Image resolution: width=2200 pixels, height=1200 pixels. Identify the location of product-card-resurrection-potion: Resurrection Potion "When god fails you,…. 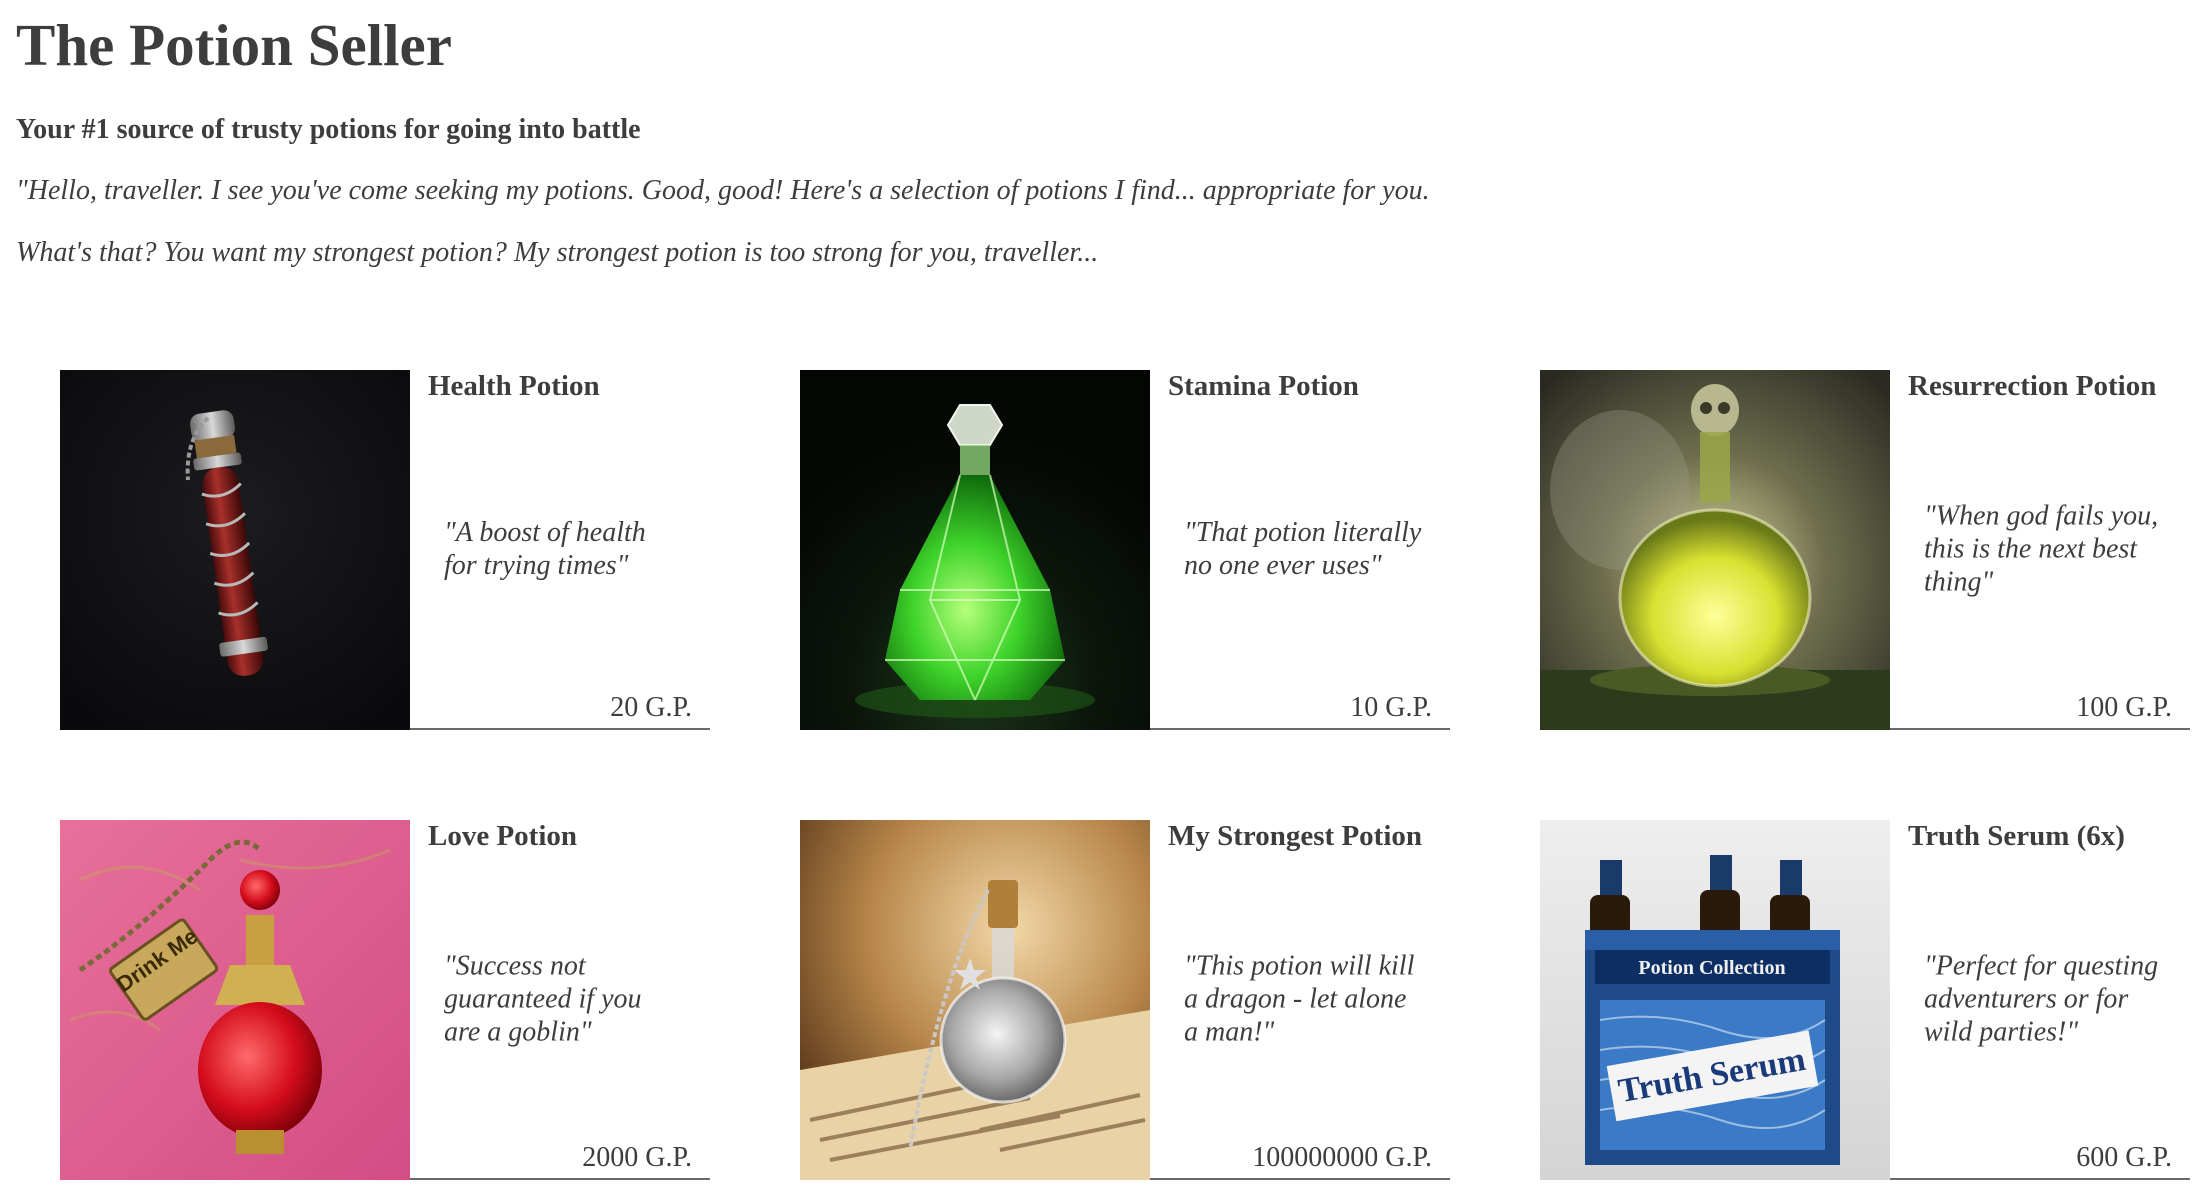
(1865, 550).